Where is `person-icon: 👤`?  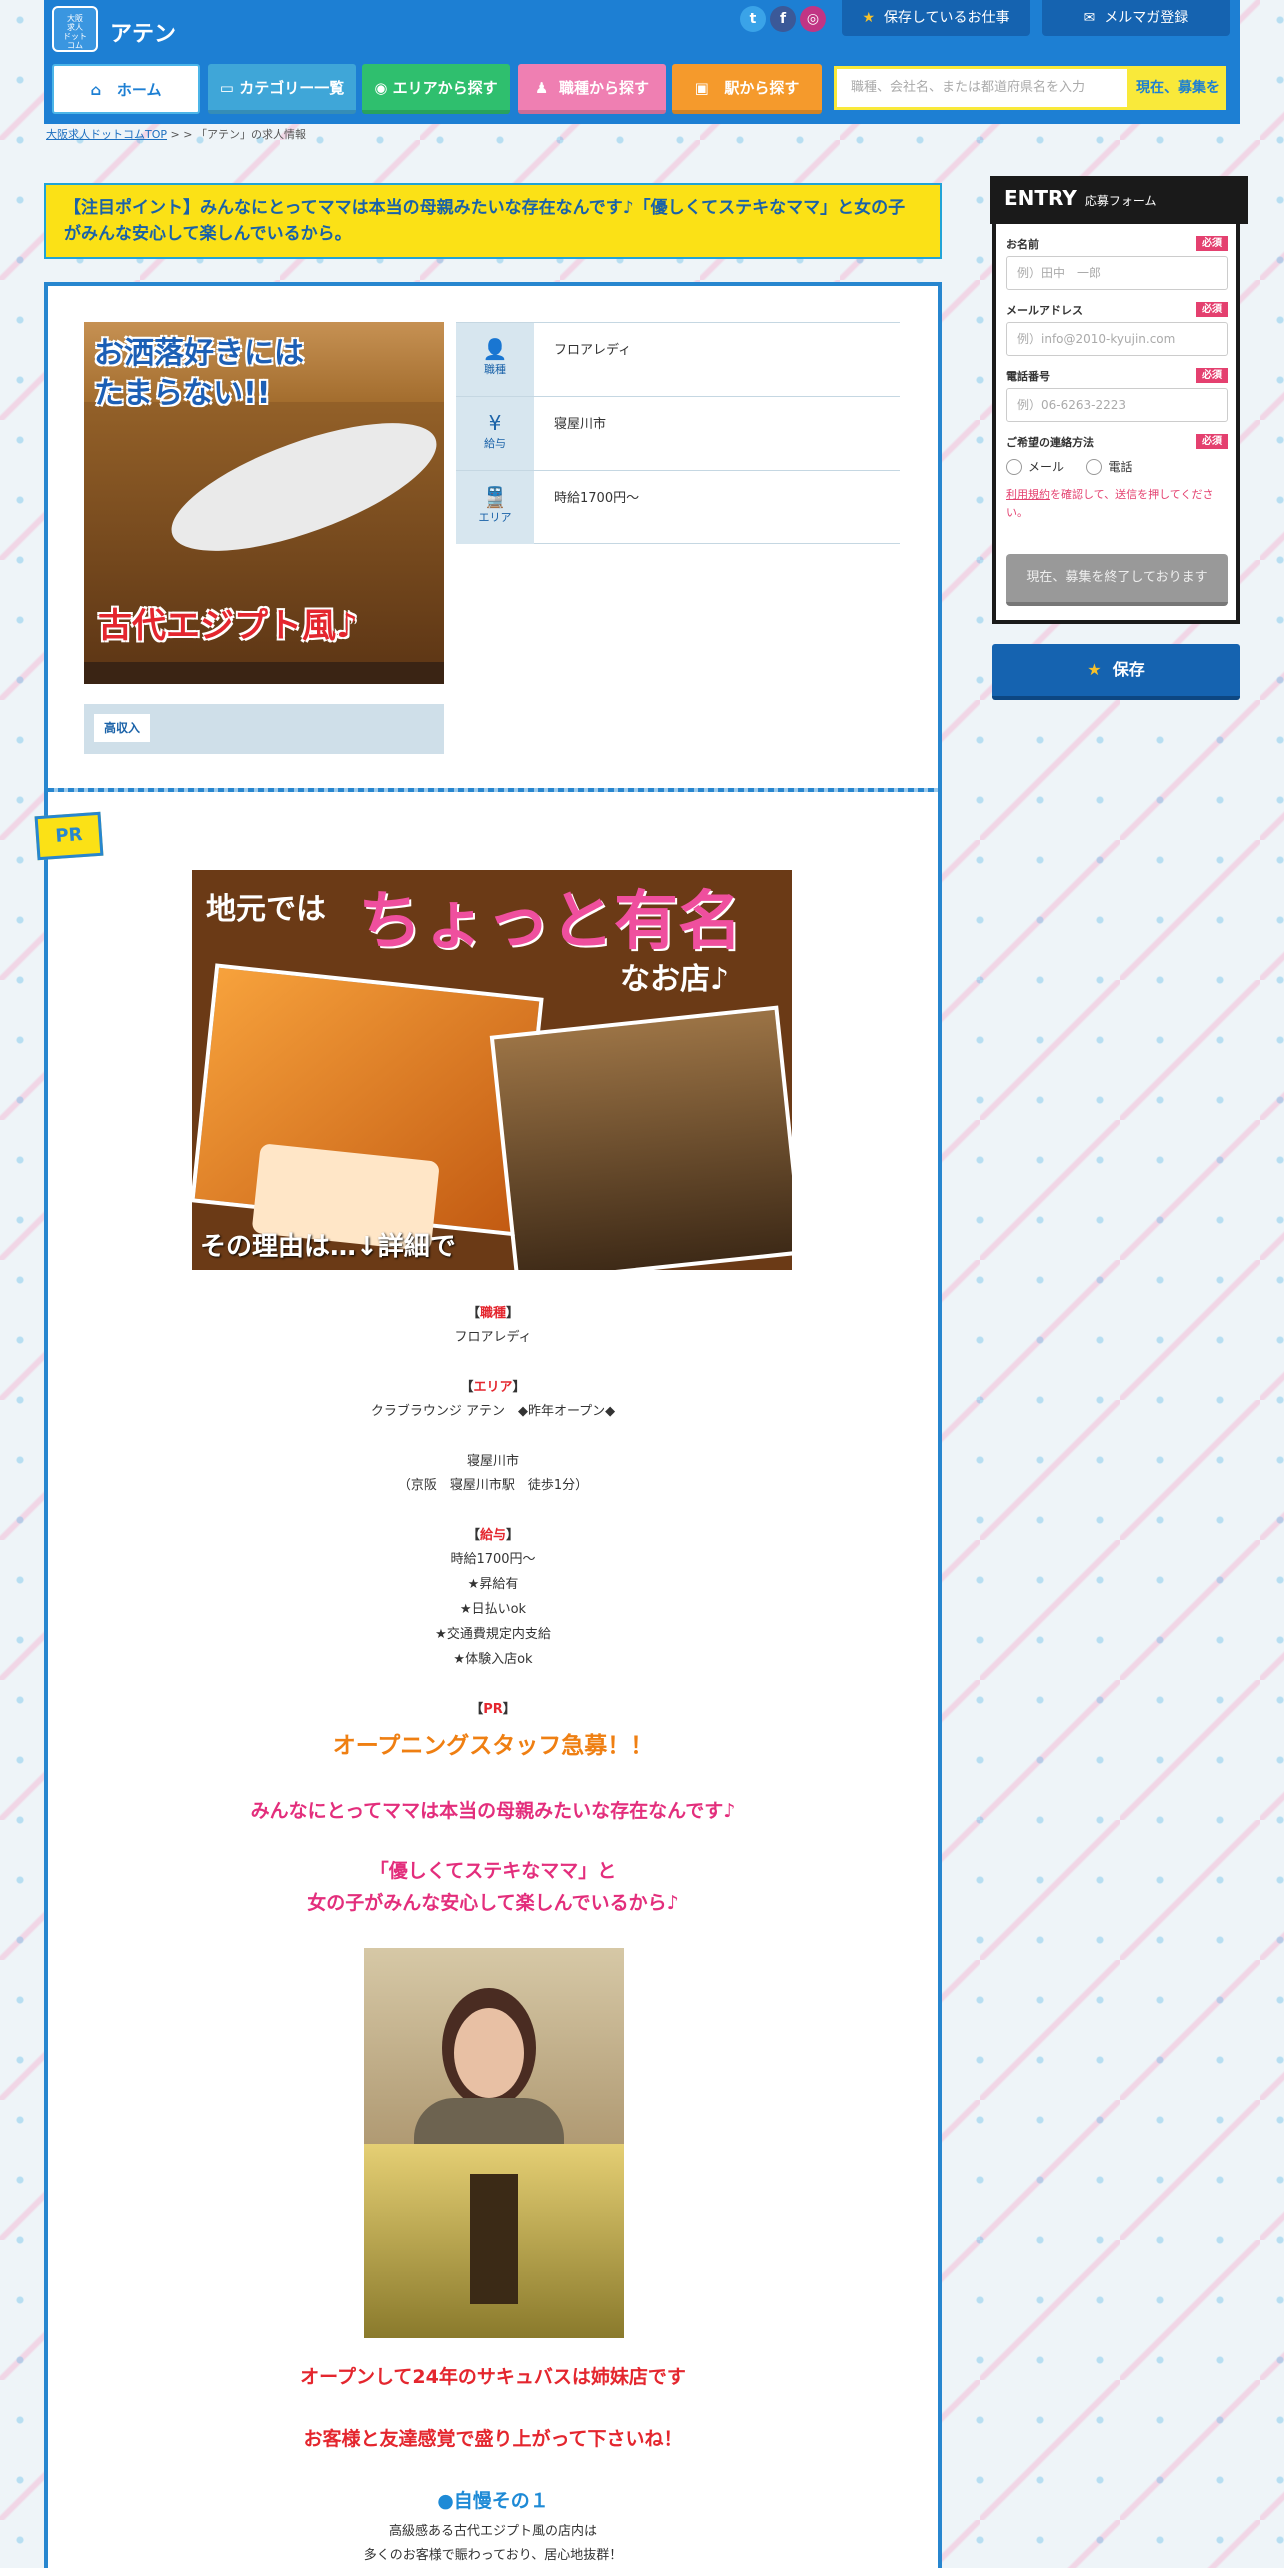 person-icon: 👤 is located at coordinates (495, 349).